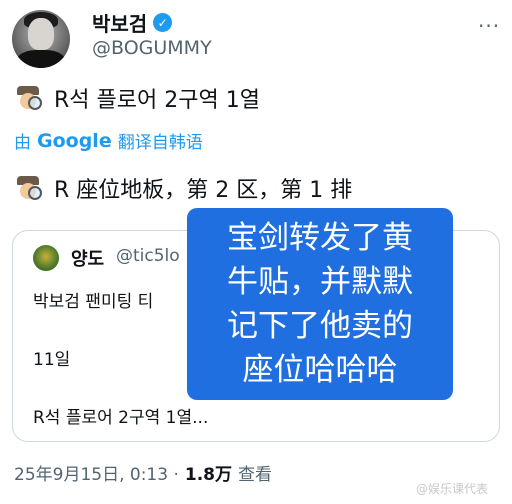 This screenshot has height=504, width=512. Describe the element at coordinates (320, 370) in the screenshot. I see `caption-line-4: 座位哈哈哈` at that location.